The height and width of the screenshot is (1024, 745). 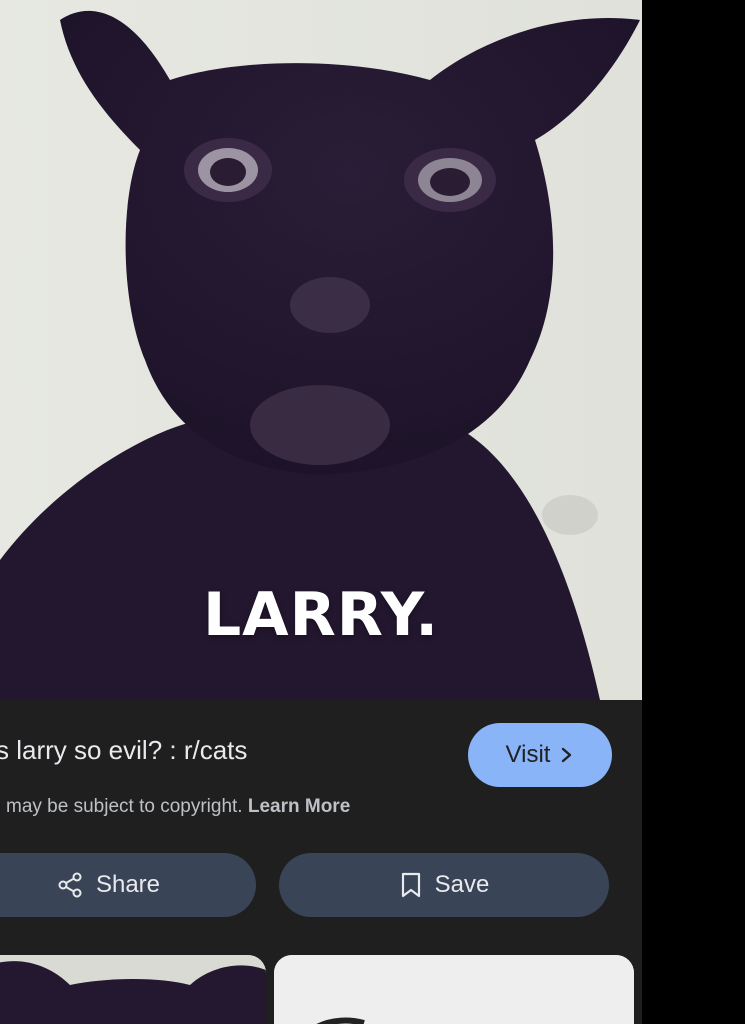 What do you see at coordinates (123, 750) in the screenshot?
I see `result-title: s larry so evil? : r/cats` at bounding box center [123, 750].